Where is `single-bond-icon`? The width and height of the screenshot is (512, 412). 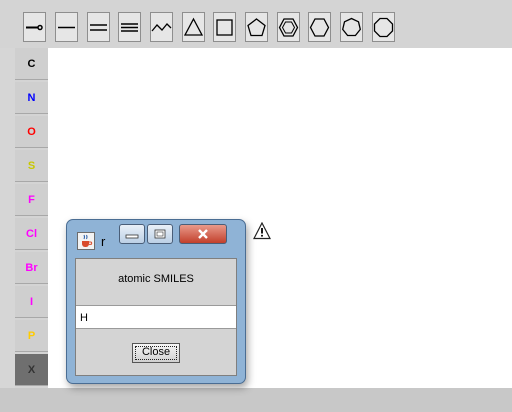
single-bond-icon is located at coordinates (66, 27).